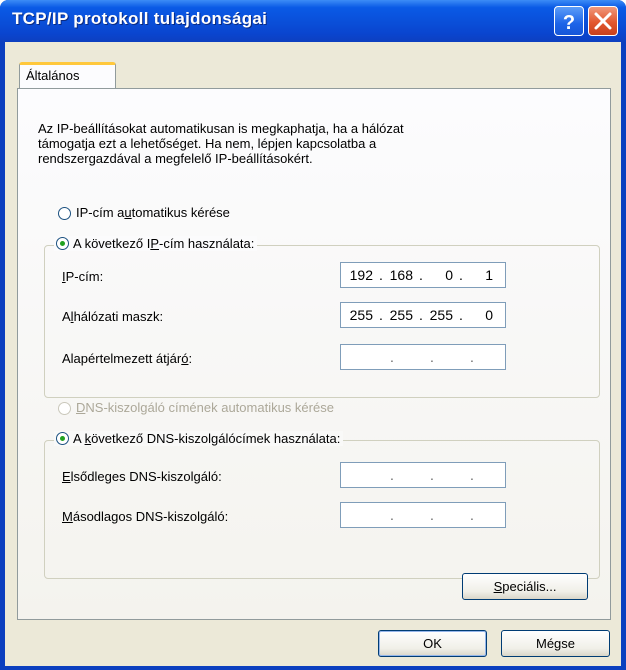 The image size is (626, 670). Describe the element at coordinates (62, 243) in the screenshot. I see `radio-ip-manual` at that location.